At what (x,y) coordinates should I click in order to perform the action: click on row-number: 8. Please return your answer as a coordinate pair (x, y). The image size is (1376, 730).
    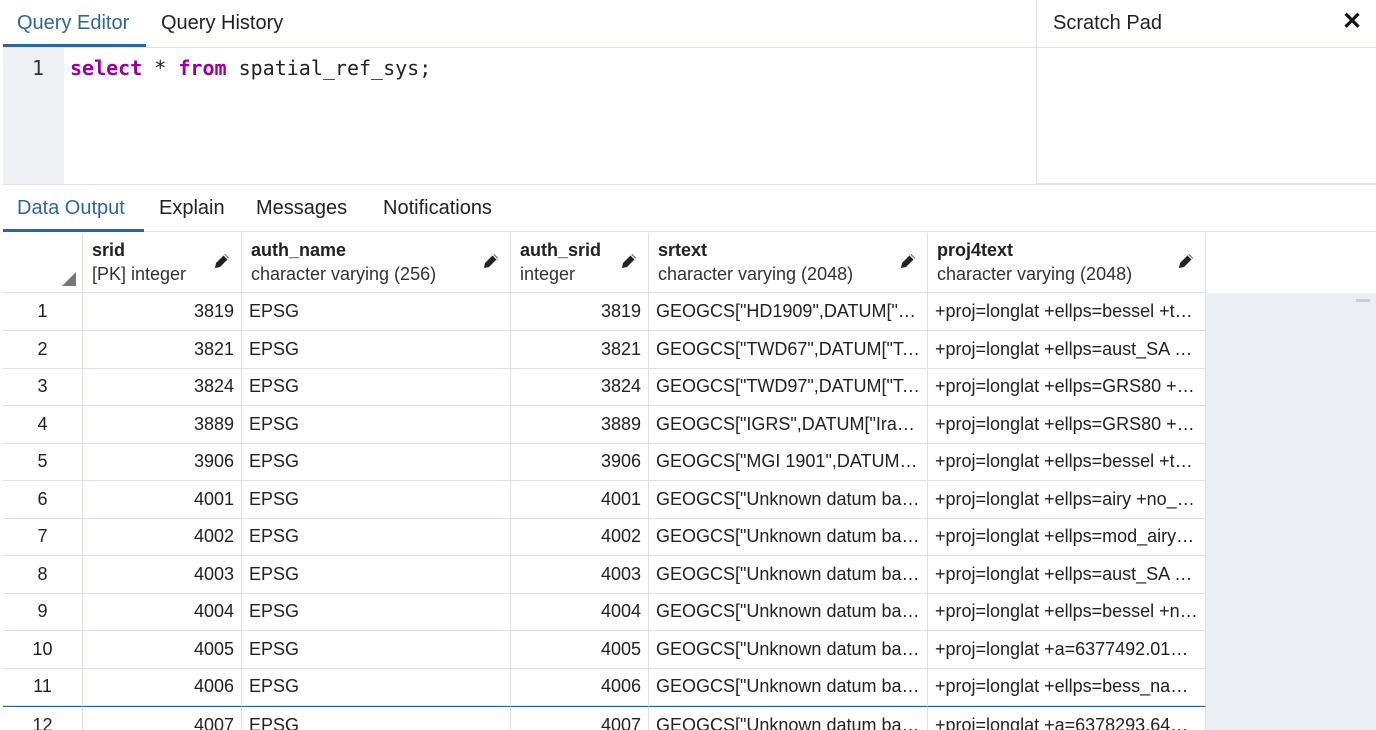
    Looking at the image, I should click on (43, 574).